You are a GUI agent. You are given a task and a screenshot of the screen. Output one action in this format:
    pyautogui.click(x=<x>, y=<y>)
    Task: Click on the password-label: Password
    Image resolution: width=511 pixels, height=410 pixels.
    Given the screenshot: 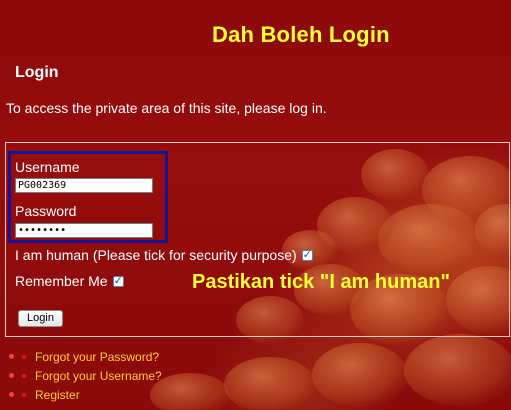 What is the action you would take?
    pyautogui.click(x=46, y=211)
    